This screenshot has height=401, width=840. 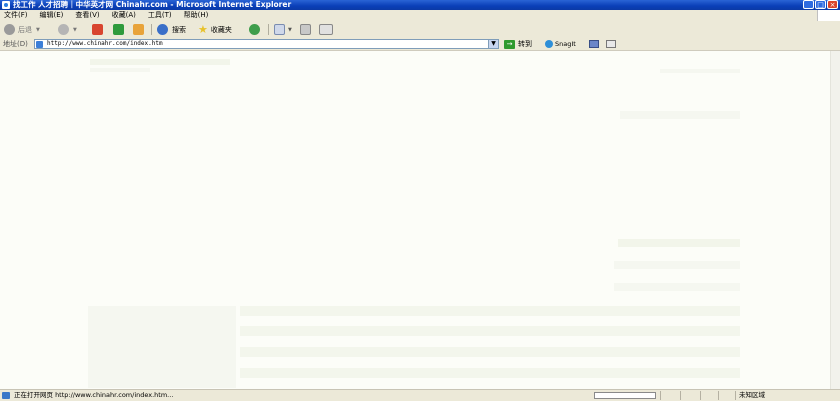 I want to click on window-controls: _ □ ×, so click(x=820, y=5).